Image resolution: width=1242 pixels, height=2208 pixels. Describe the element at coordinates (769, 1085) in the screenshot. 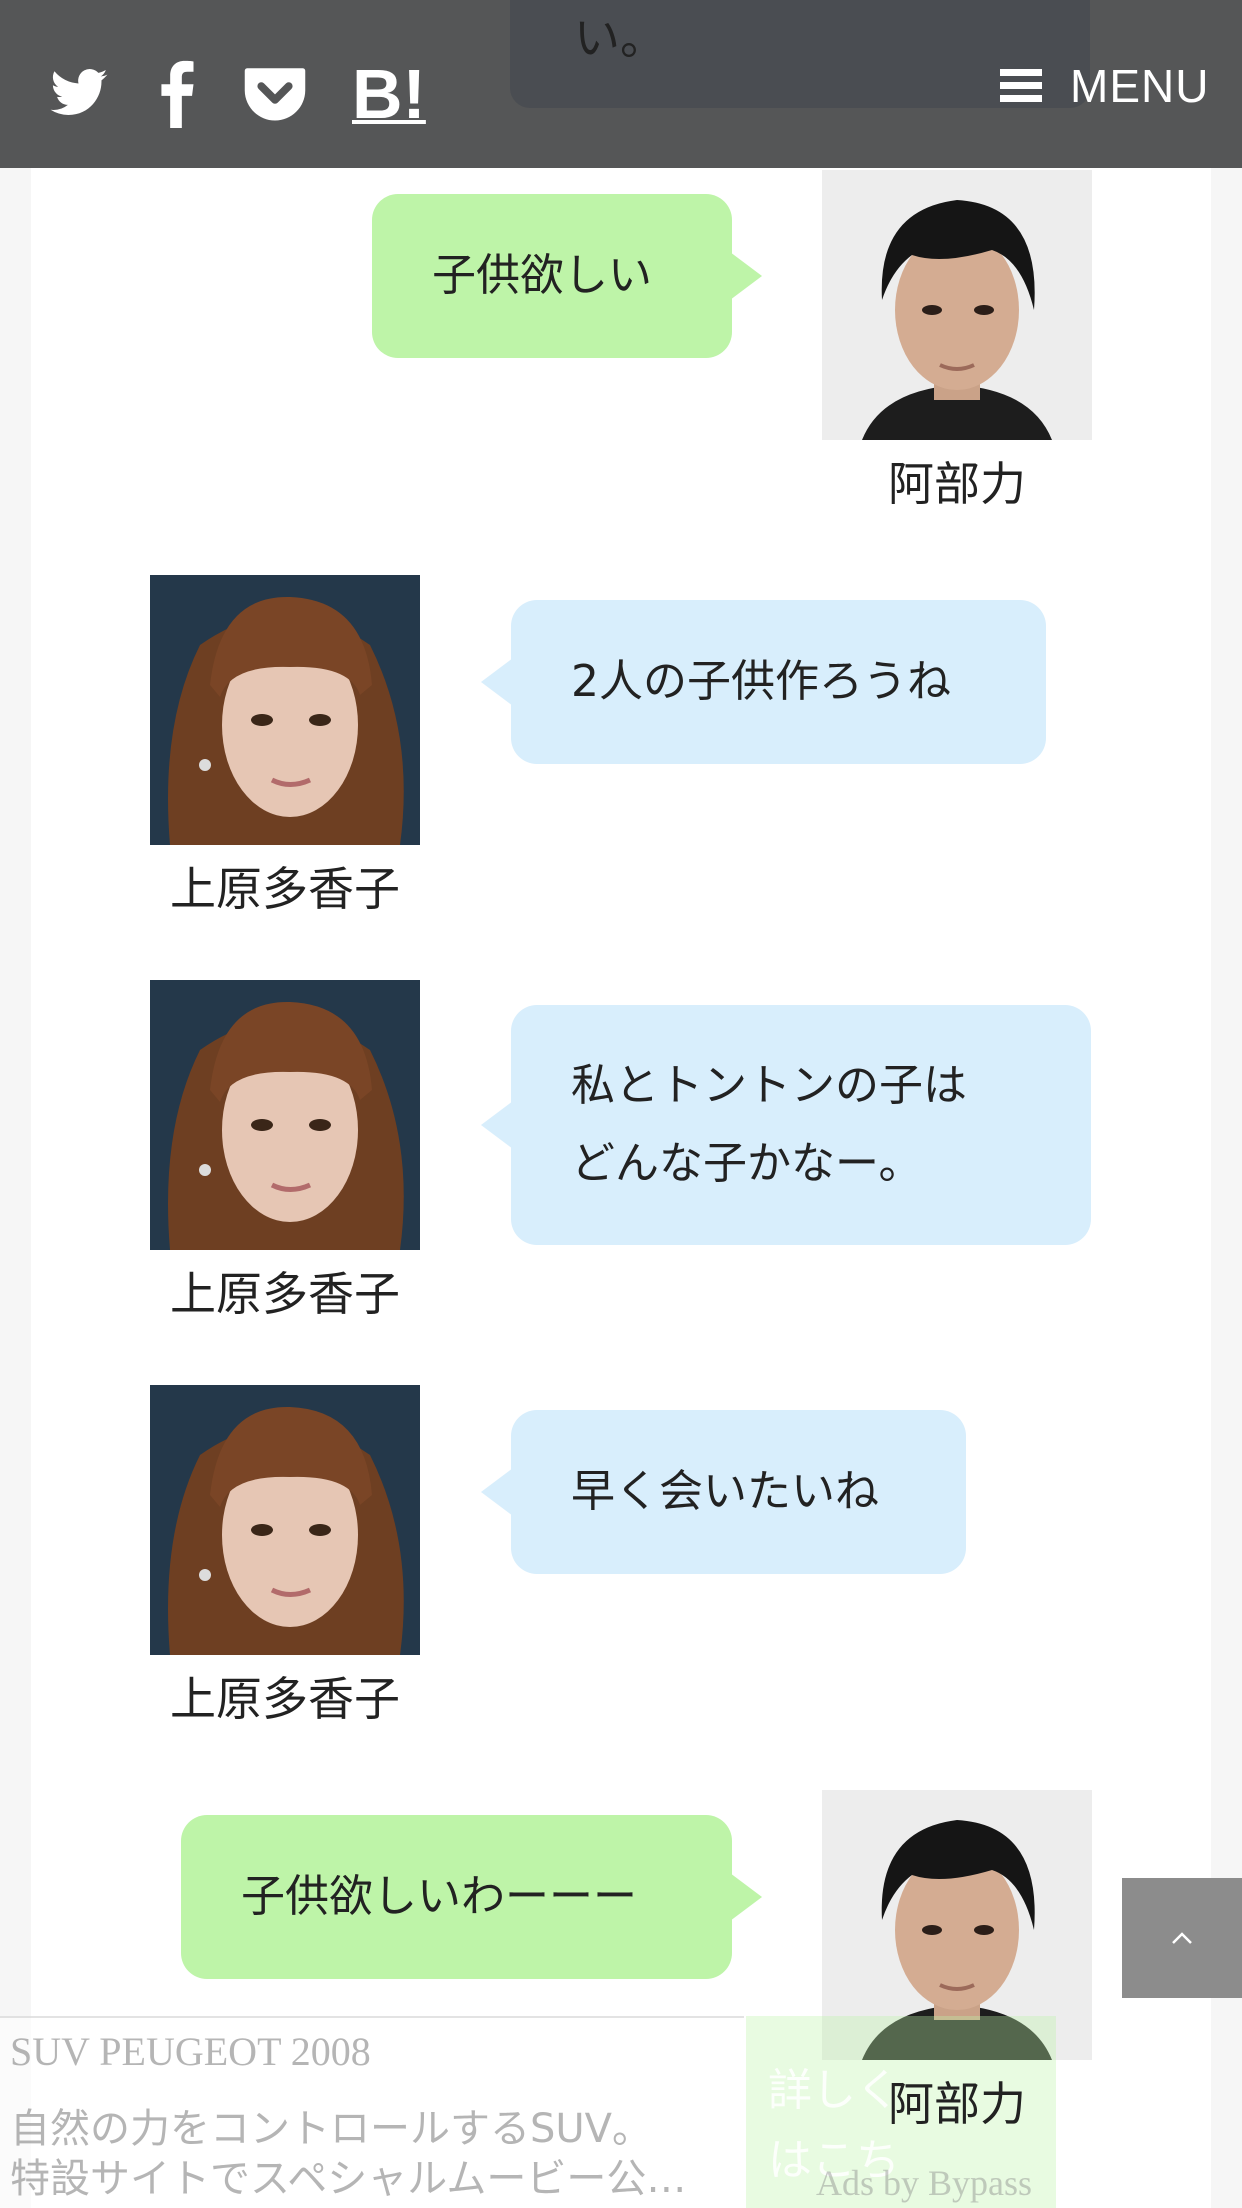

I see `chat-bubble-text-line1: 私とトントンの子は` at that location.